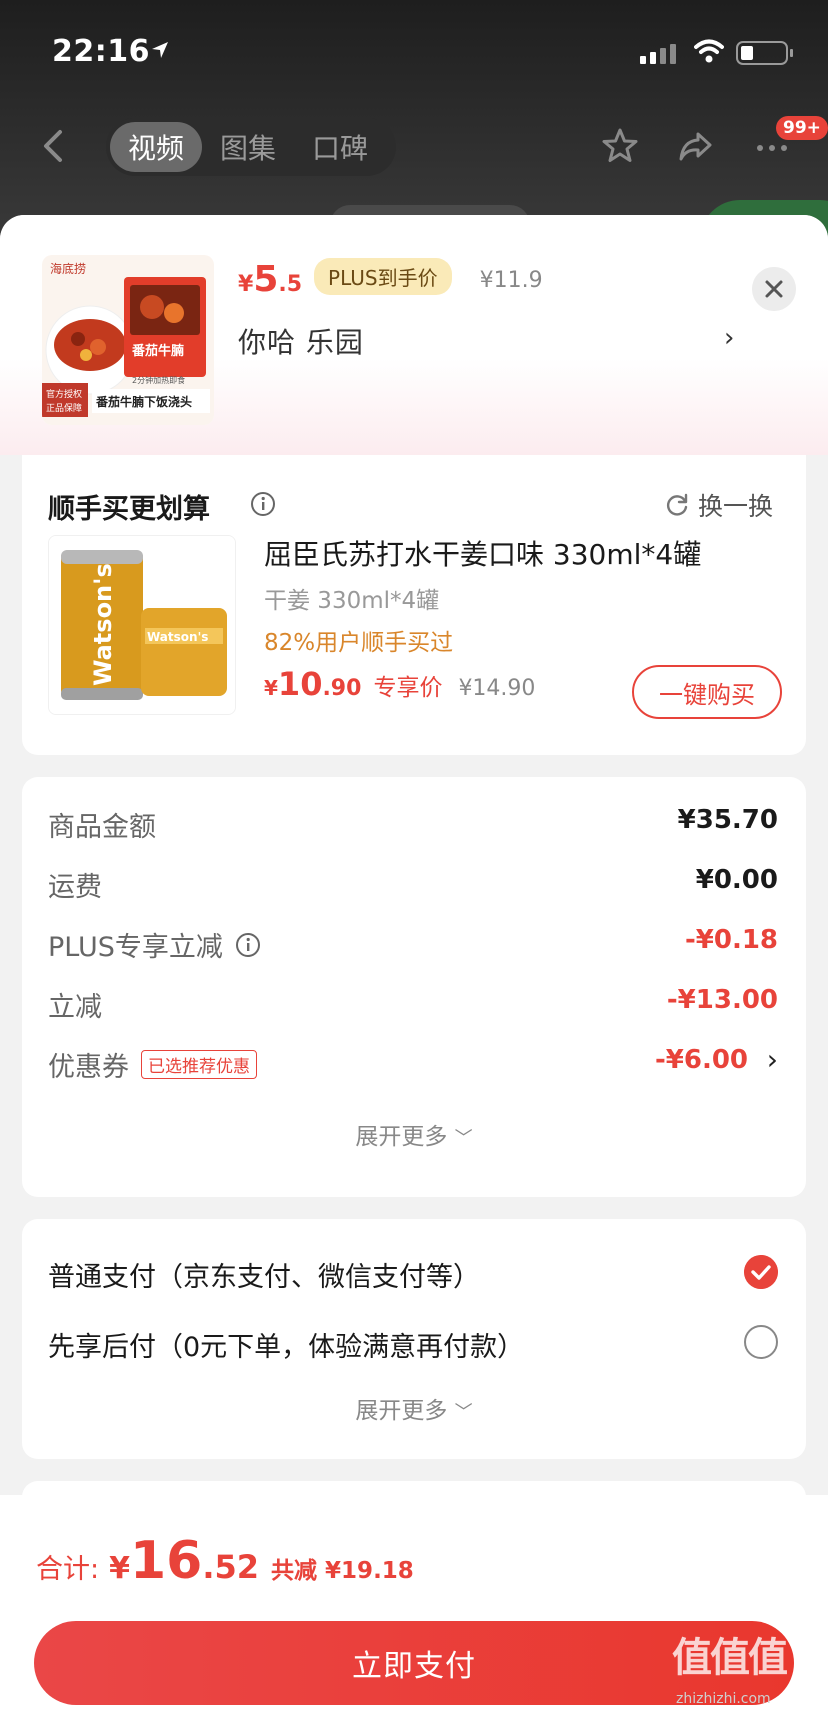 The image size is (828, 1720). Describe the element at coordinates (774, 289) in the screenshot. I see `close-icon` at that location.